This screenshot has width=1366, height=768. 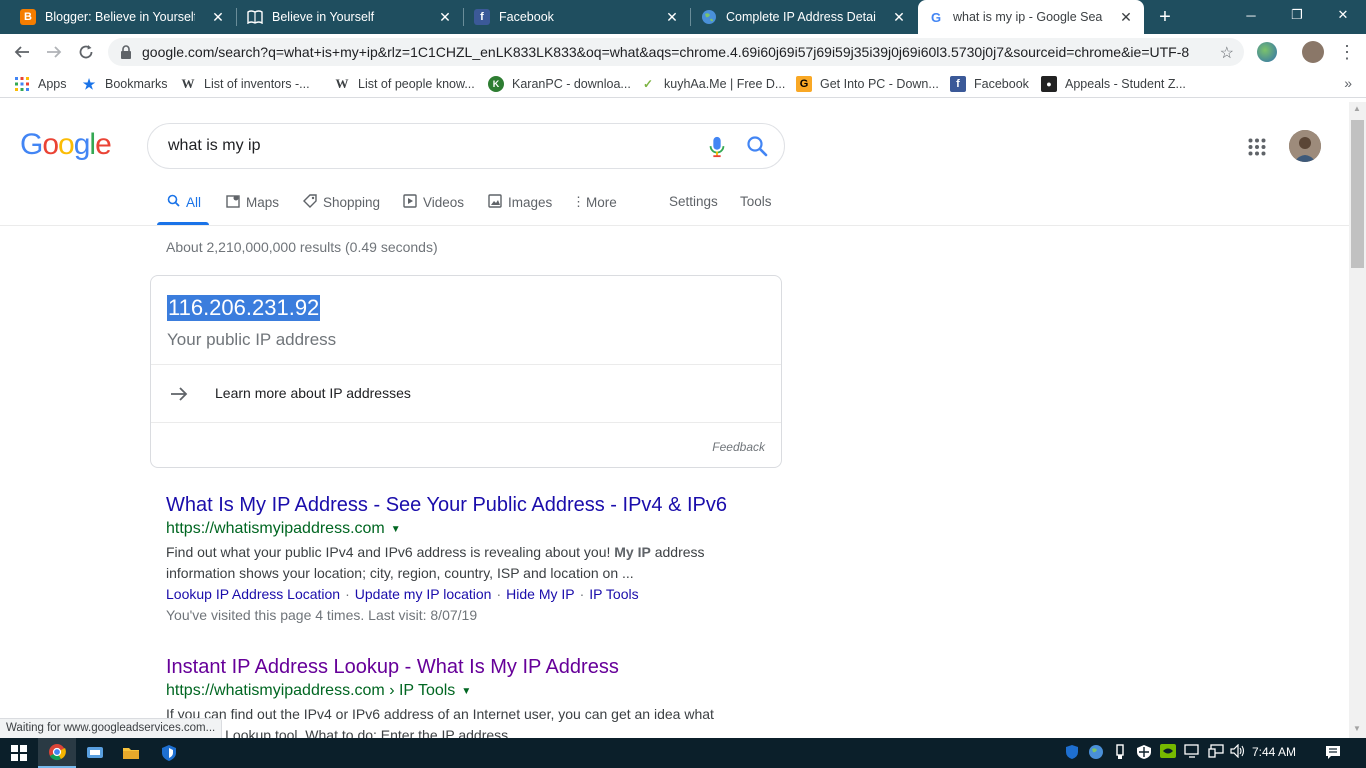 What do you see at coordinates (989, 84) in the screenshot?
I see `bookmark-facebook: f Facebook` at bounding box center [989, 84].